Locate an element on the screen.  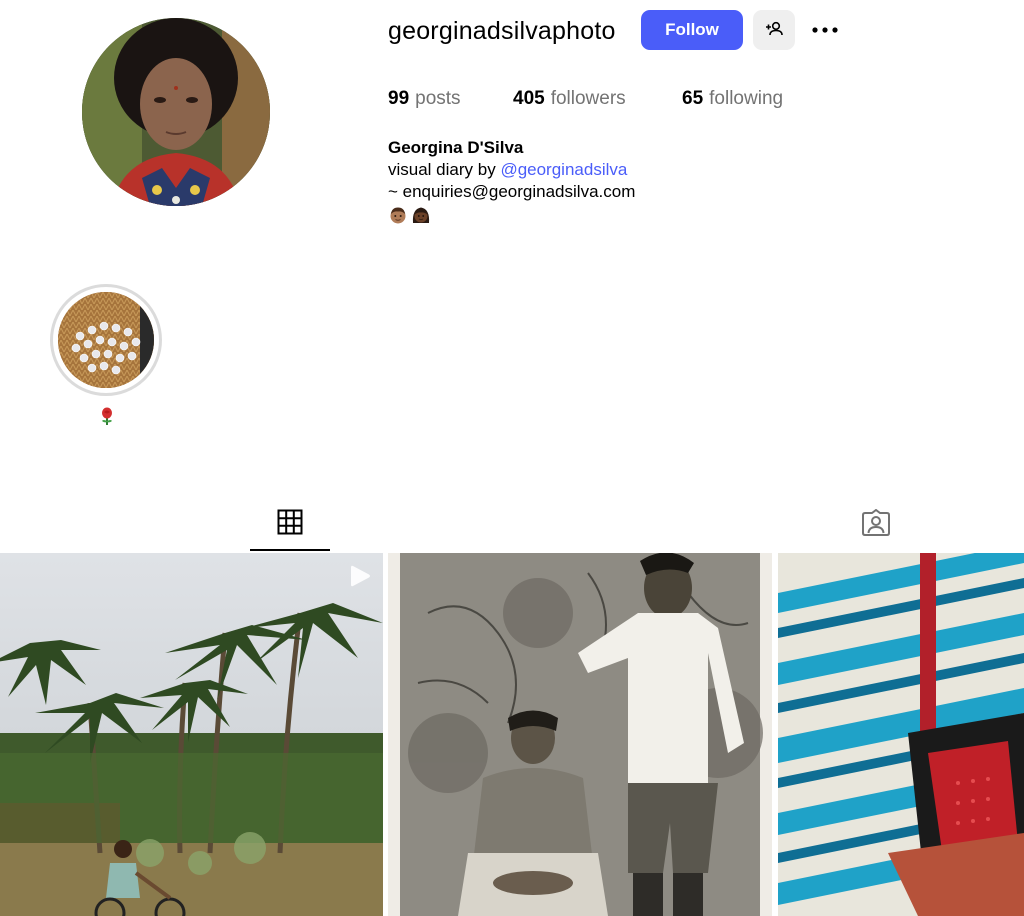
profile-username: georginadsilvaphoto is located at coordinates (502, 31).